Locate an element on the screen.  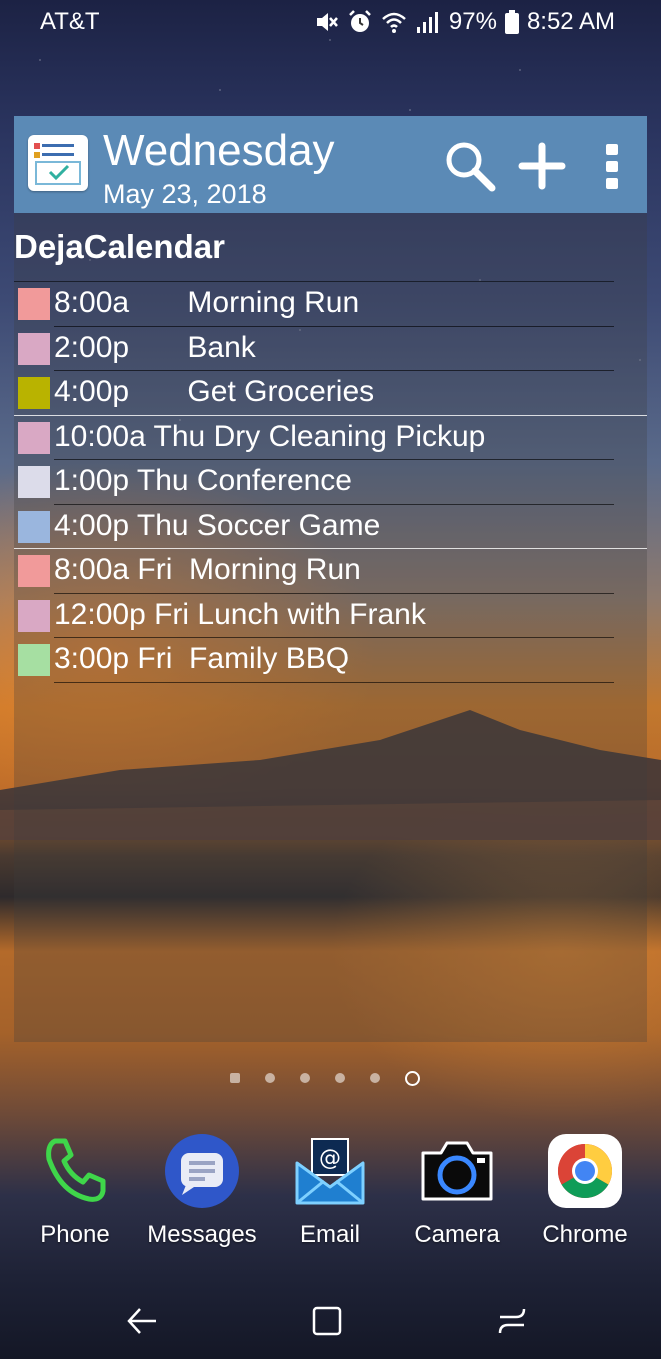
battery-icon is located at coordinates (511, 22).